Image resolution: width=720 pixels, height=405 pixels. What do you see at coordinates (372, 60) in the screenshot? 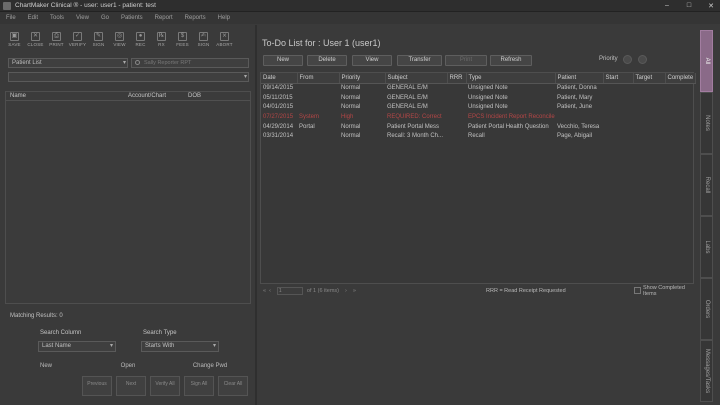
I see `view-todo-button: View` at bounding box center [372, 60].